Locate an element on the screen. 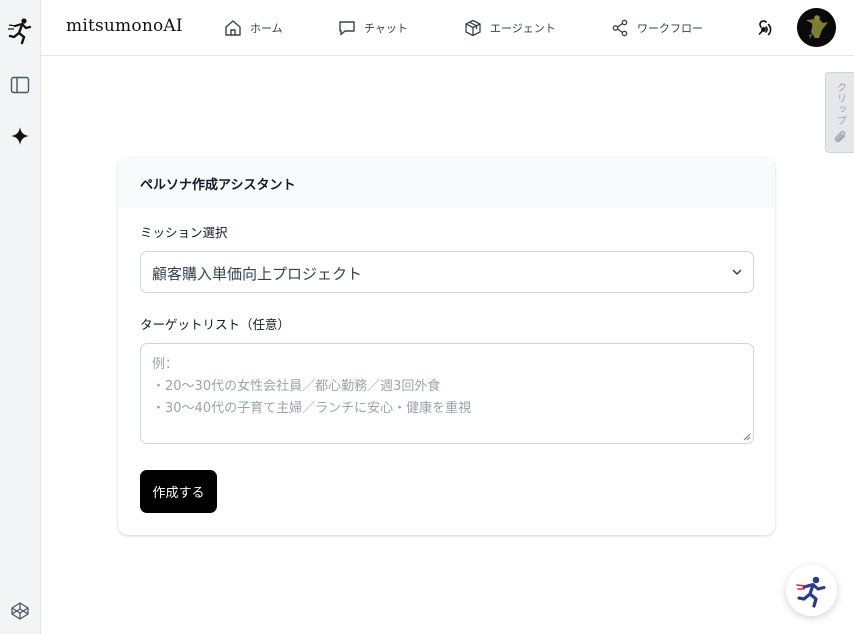  runner-mascot-icon is located at coordinates (810, 592).